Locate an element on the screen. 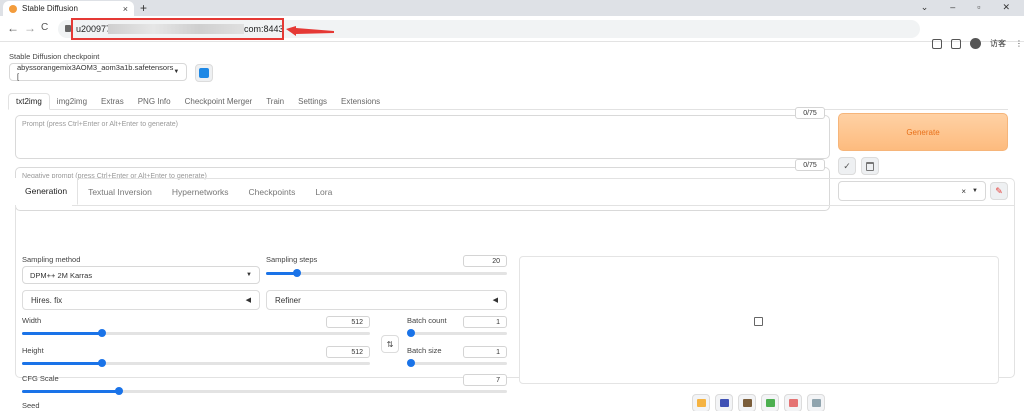 The width and height of the screenshot is (1024, 411). image-icon is located at coordinates (770, 403).